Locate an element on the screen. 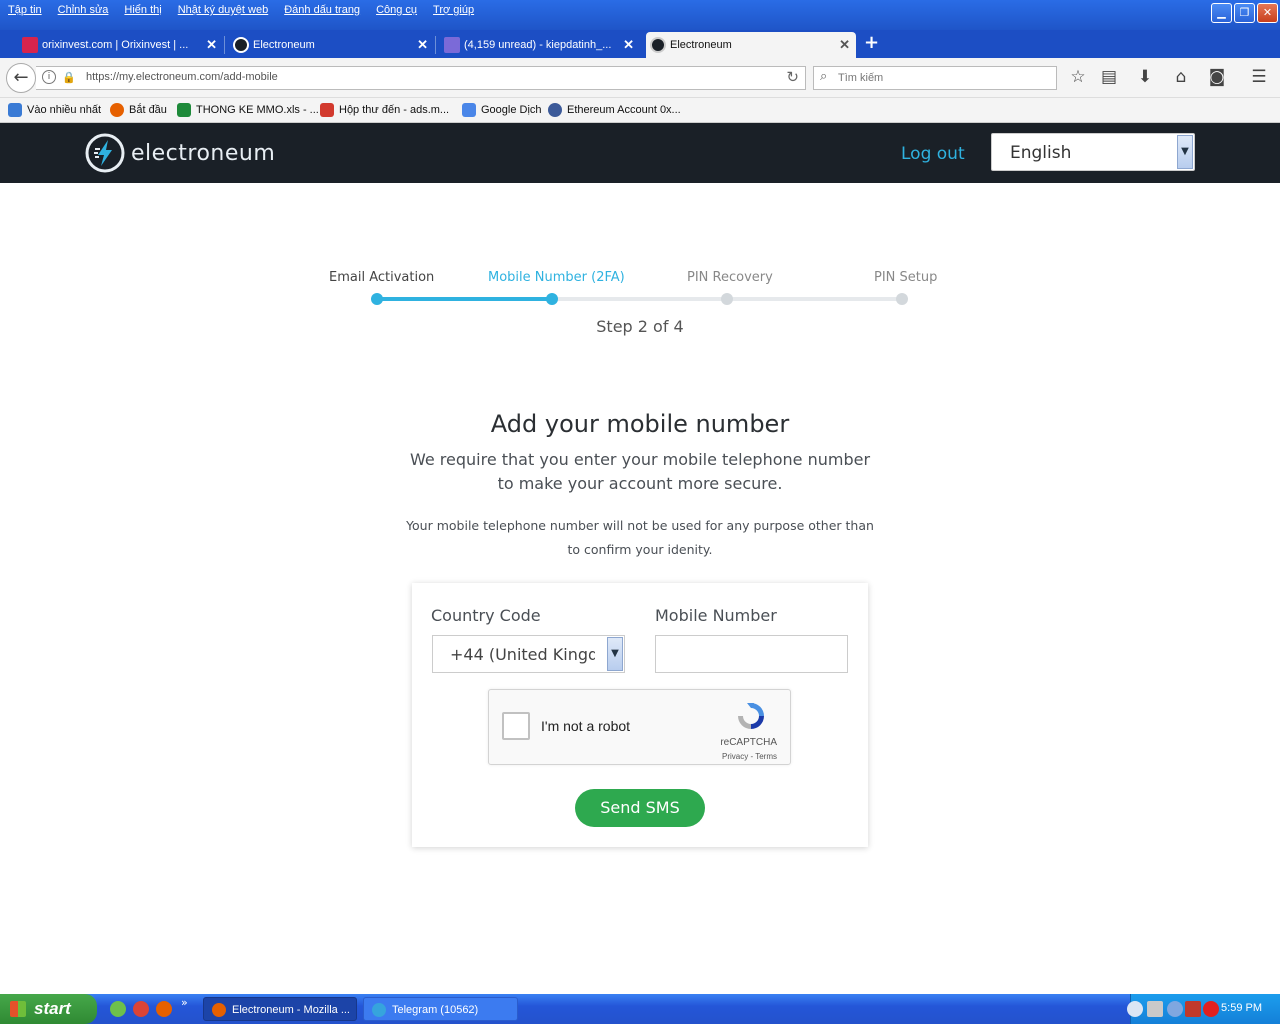 The width and height of the screenshot is (1280, 1024). taskbar-item-telegram: Telegram (10562) is located at coordinates (440, 1009).